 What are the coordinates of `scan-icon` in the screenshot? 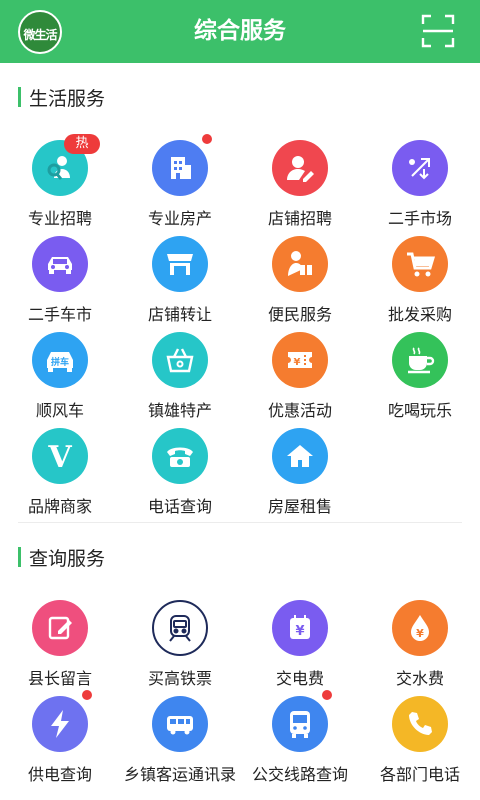 It's located at (438, 31).